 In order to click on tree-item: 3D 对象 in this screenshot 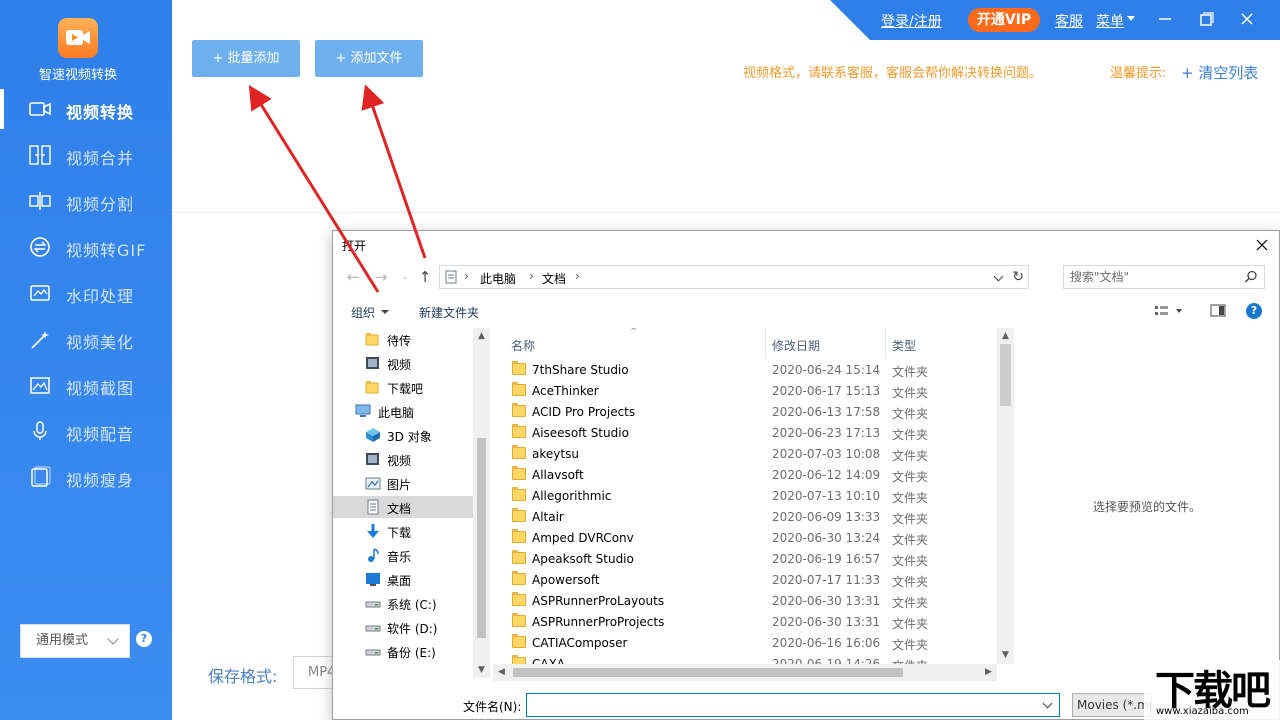, I will do `click(403, 435)`.